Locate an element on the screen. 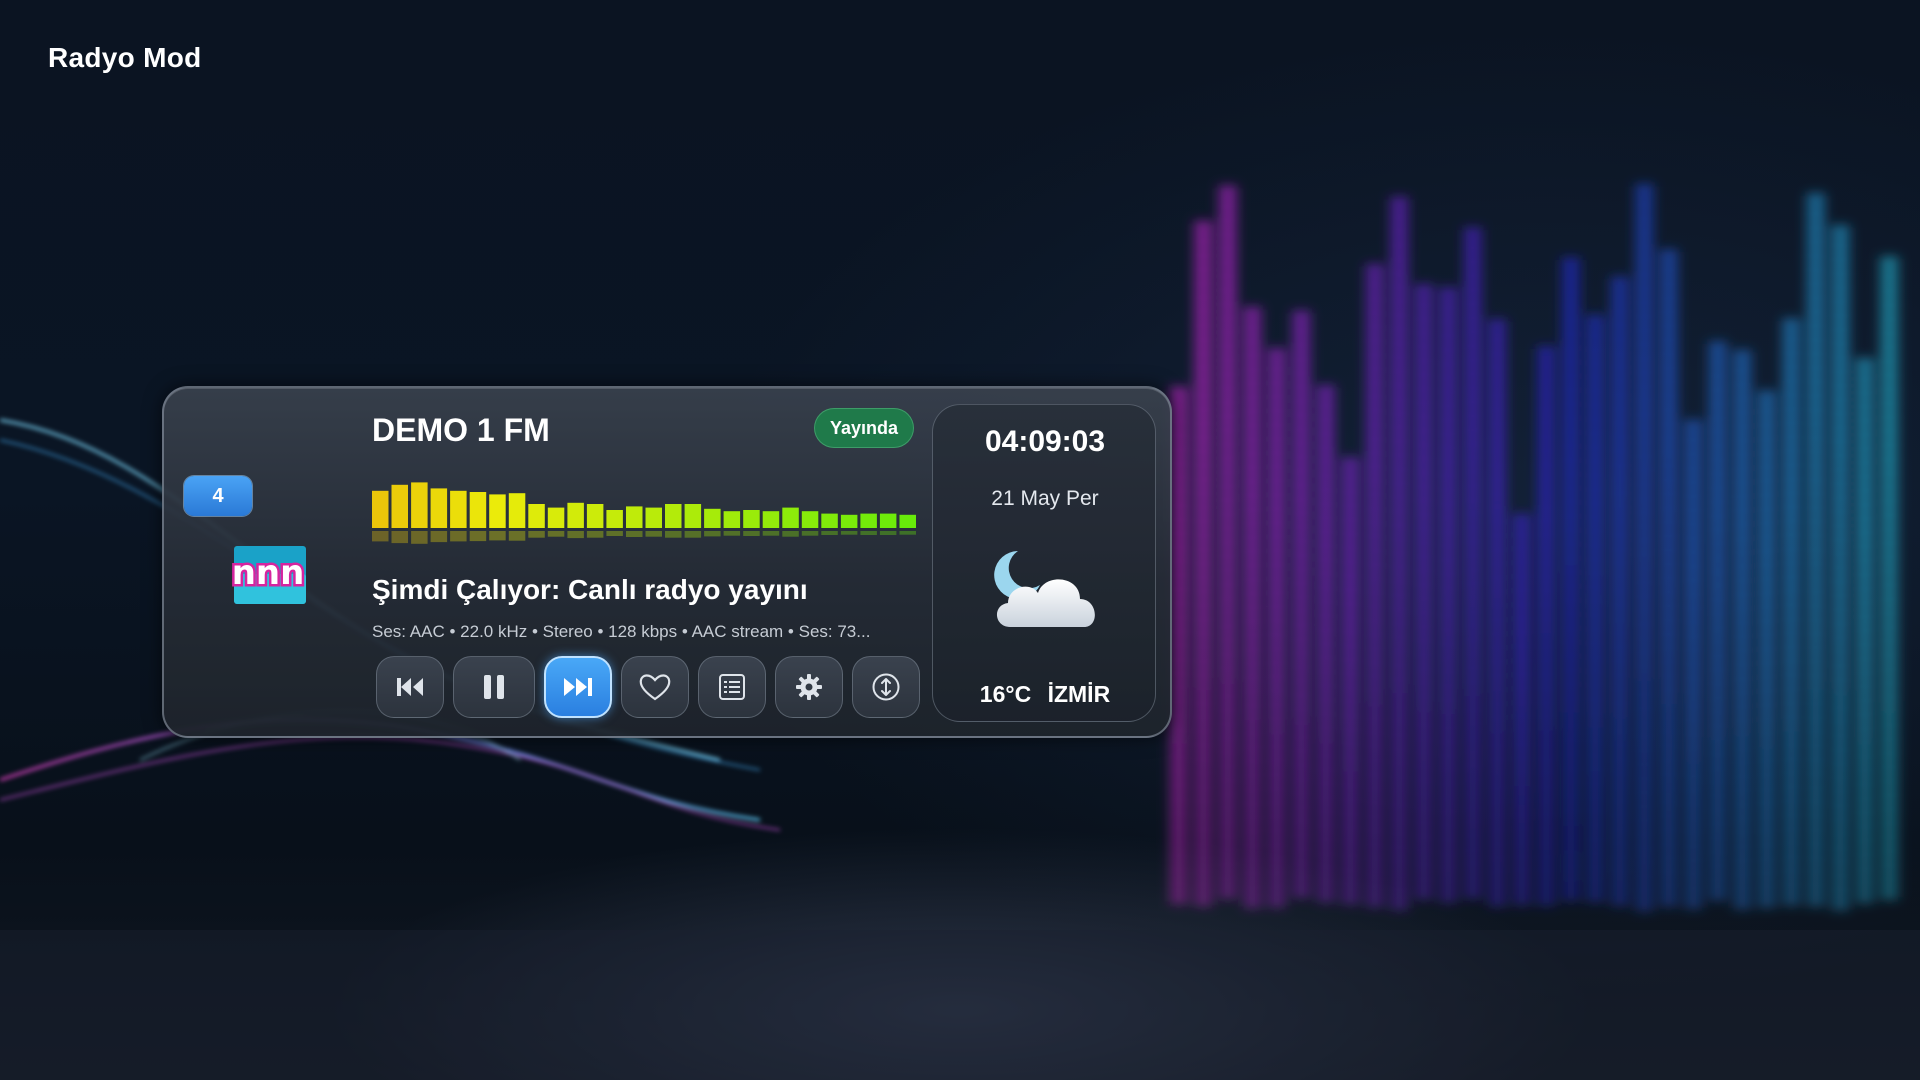  previous-button is located at coordinates (410, 687).